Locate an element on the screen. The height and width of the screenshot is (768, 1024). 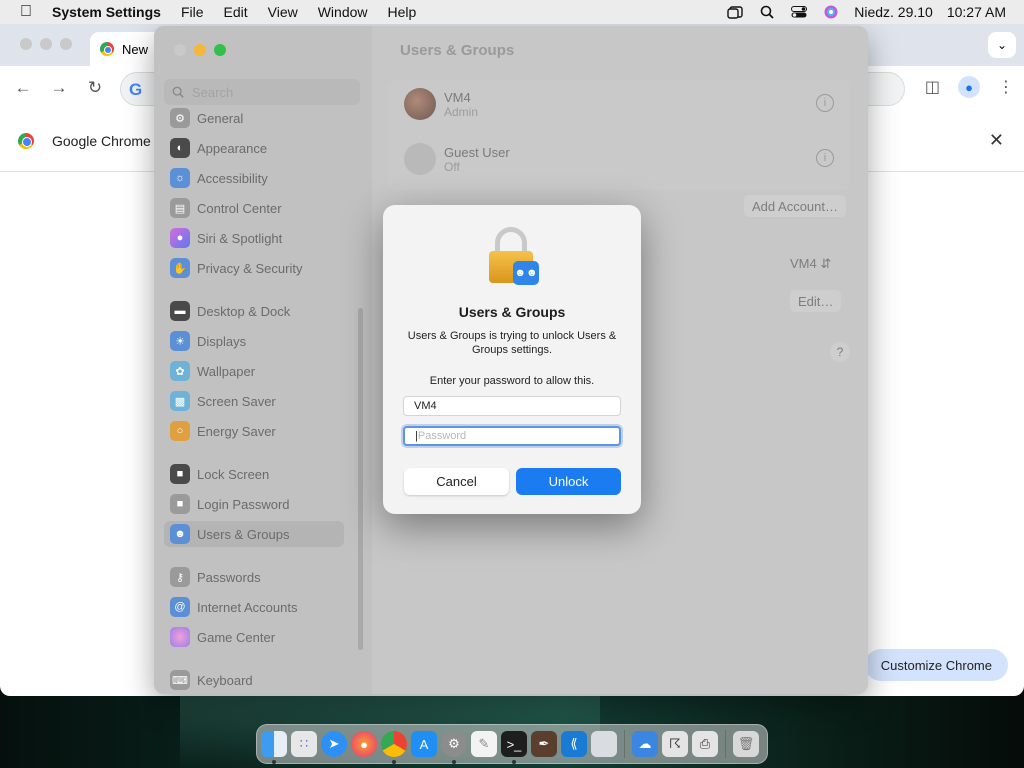
user-role: Off is located at coordinates (452, 166).